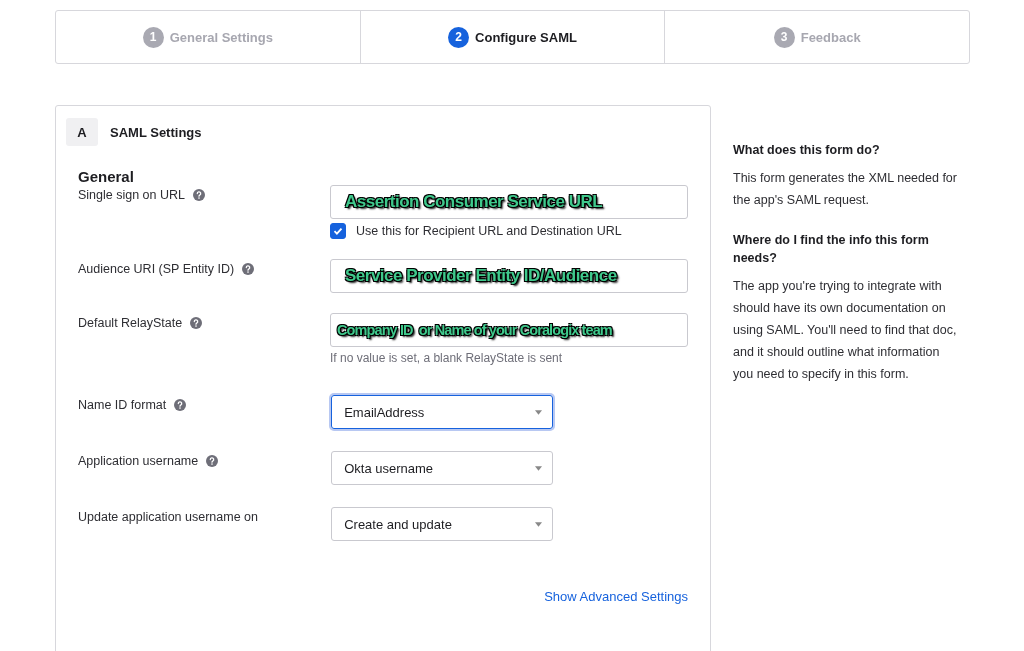  What do you see at coordinates (138, 461) in the screenshot?
I see `field-label: Application username` at bounding box center [138, 461].